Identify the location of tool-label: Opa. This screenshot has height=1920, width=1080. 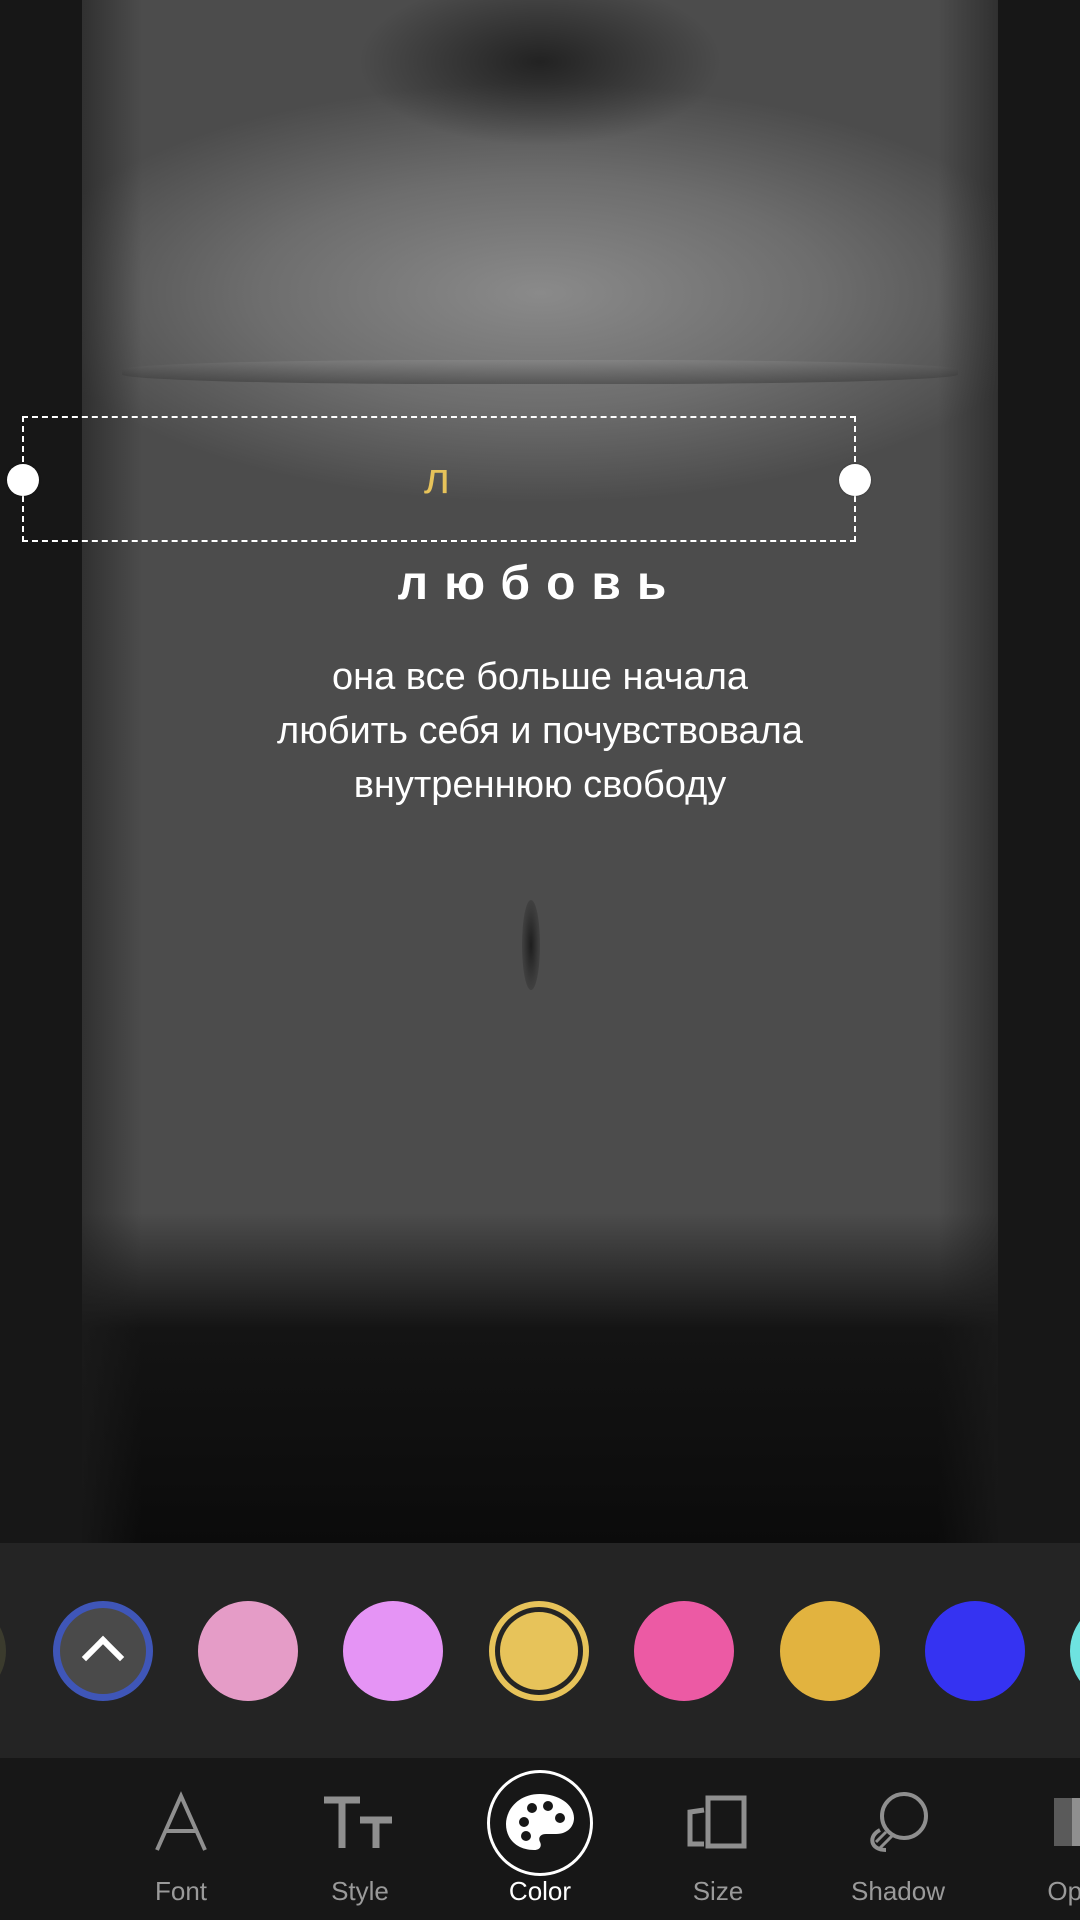
(1063, 1891).